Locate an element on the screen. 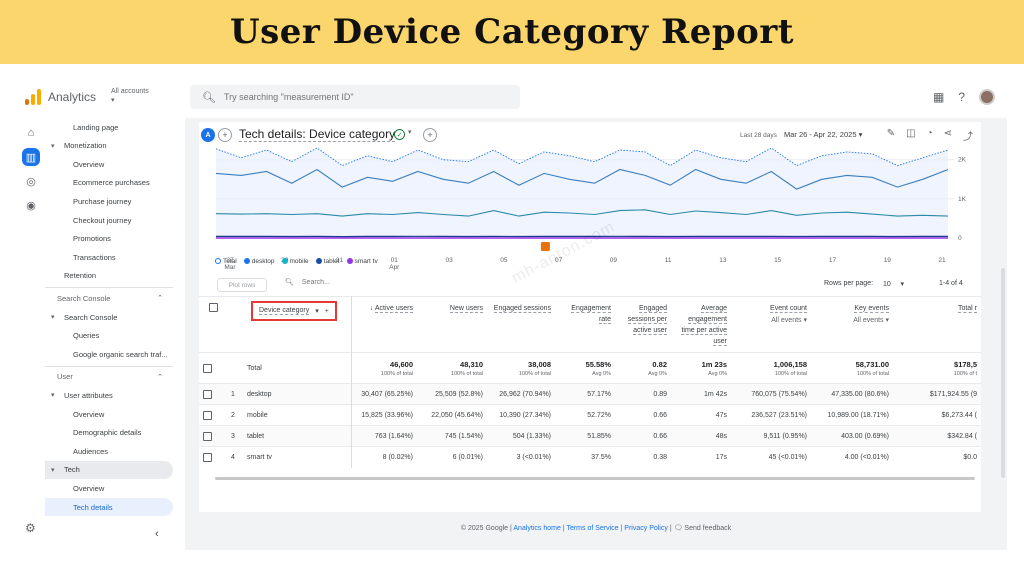 This screenshot has height=576, width=1024. global-search-input is located at coordinates (363, 97).